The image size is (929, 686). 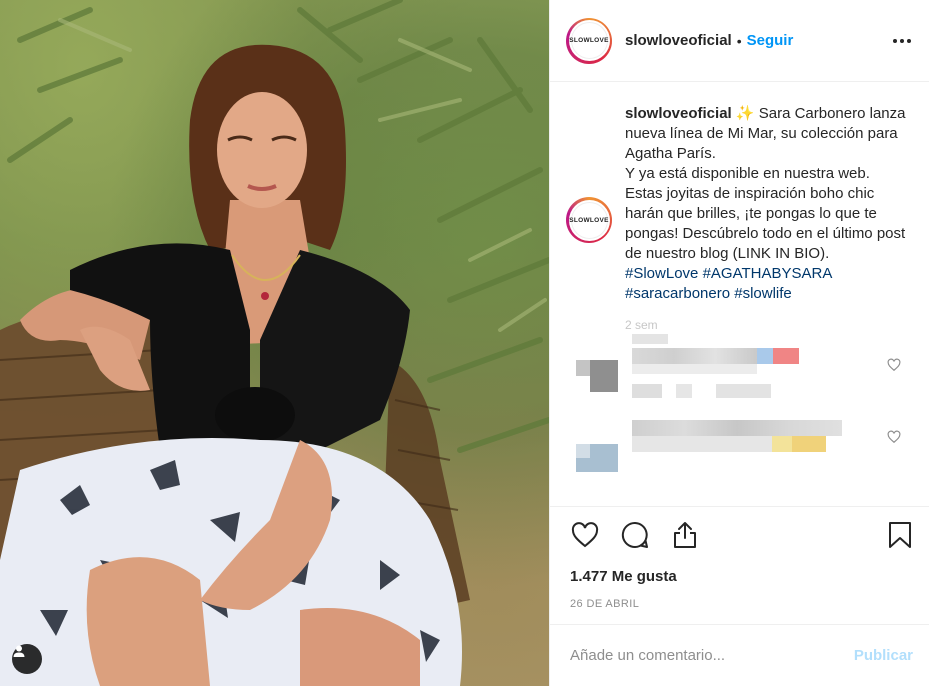 I want to click on caption-emoji: ✨, so click(x=745, y=113).